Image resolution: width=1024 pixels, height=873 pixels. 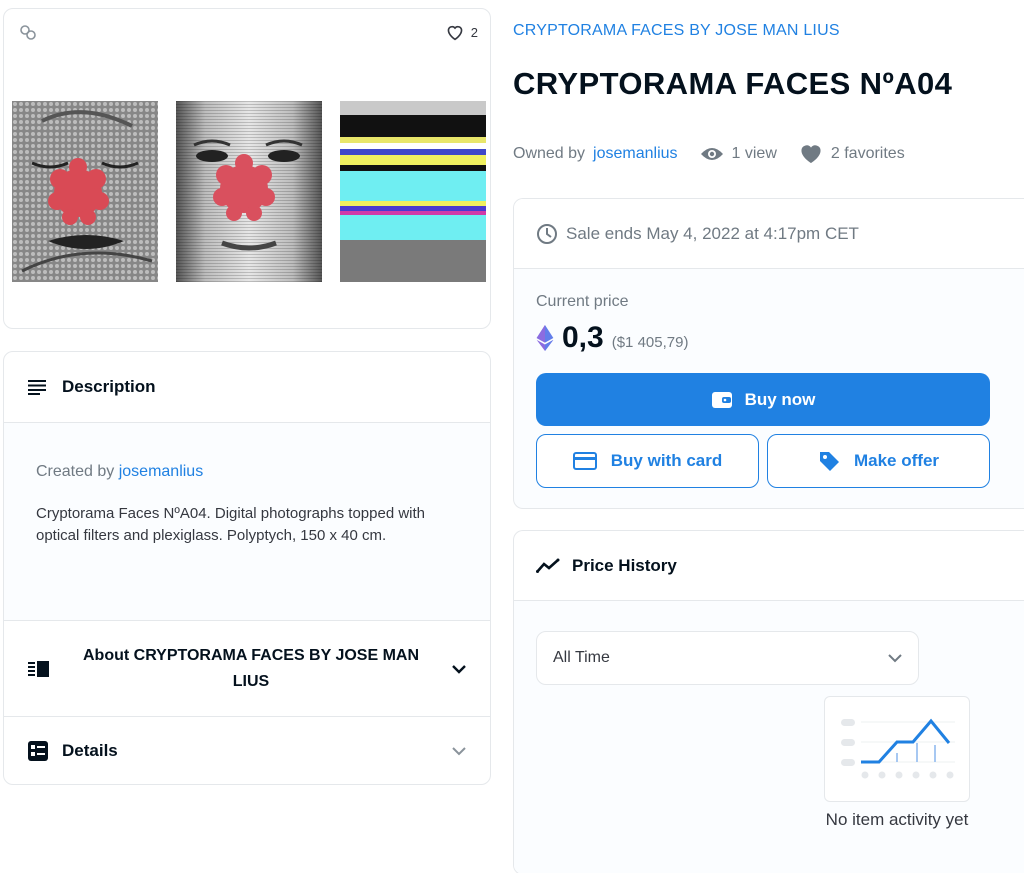 I want to click on eye-icon, so click(x=711, y=153).